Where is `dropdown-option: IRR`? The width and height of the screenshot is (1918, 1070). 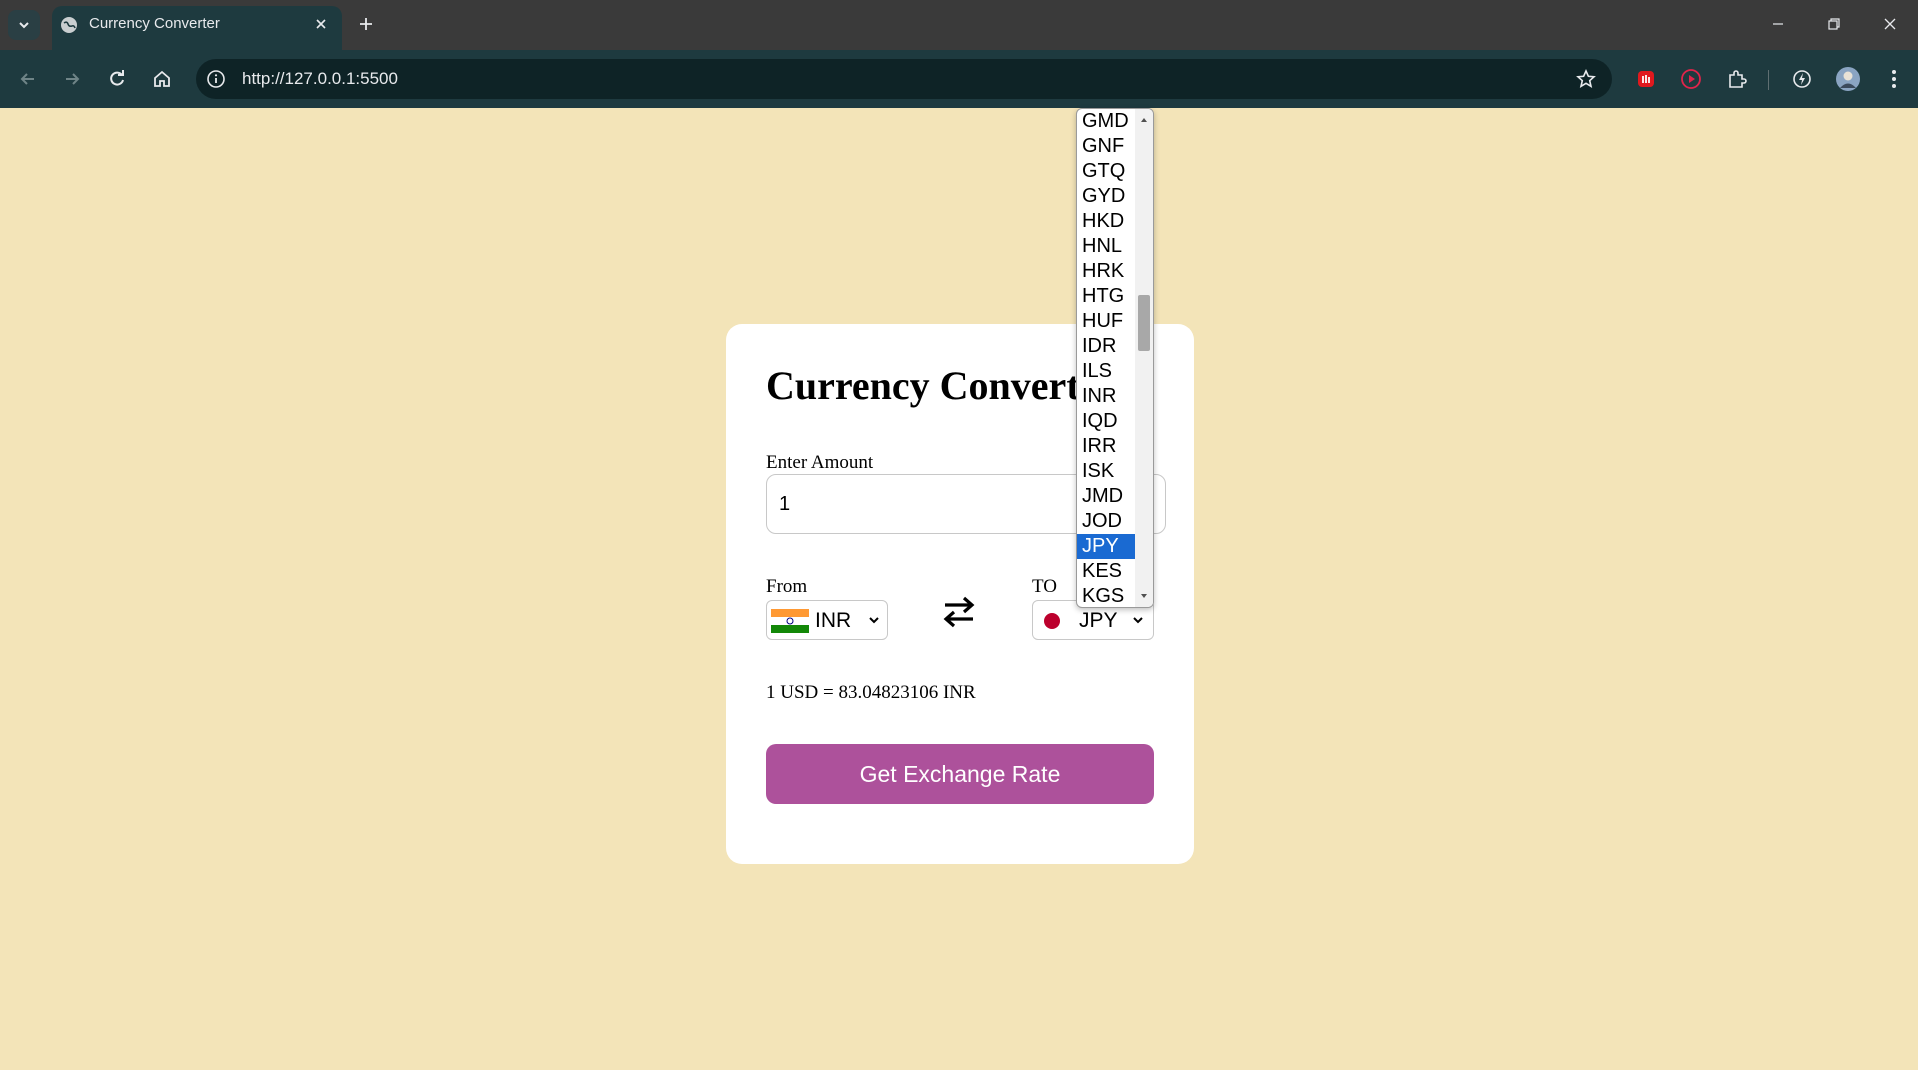 dropdown-option: IRR is located at coordinates (1106, 446).